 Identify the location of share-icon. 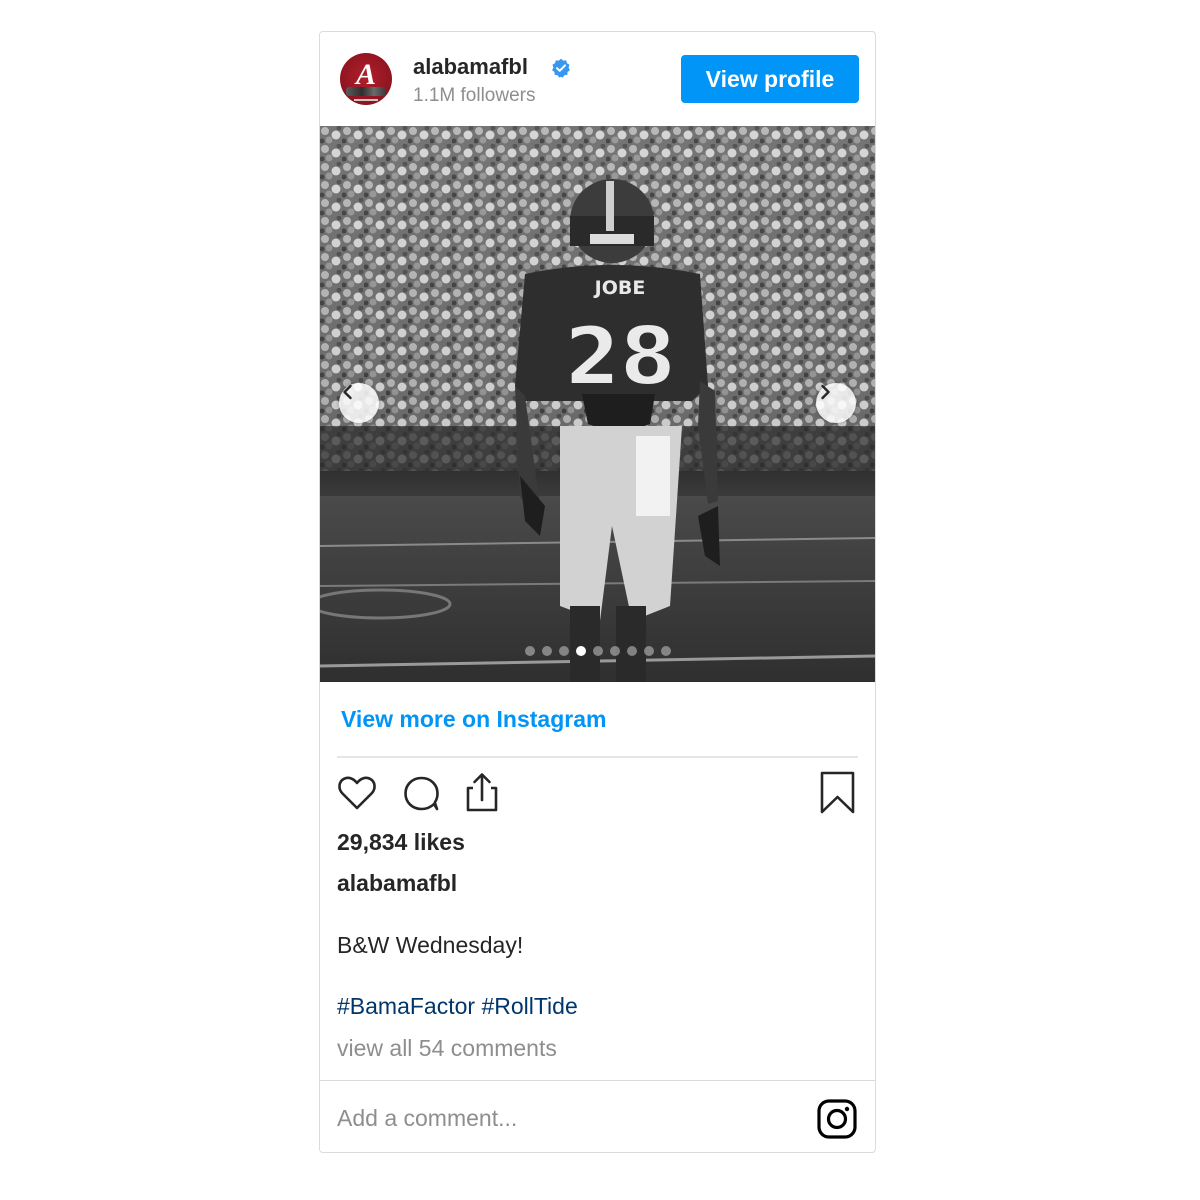
(482, 793).